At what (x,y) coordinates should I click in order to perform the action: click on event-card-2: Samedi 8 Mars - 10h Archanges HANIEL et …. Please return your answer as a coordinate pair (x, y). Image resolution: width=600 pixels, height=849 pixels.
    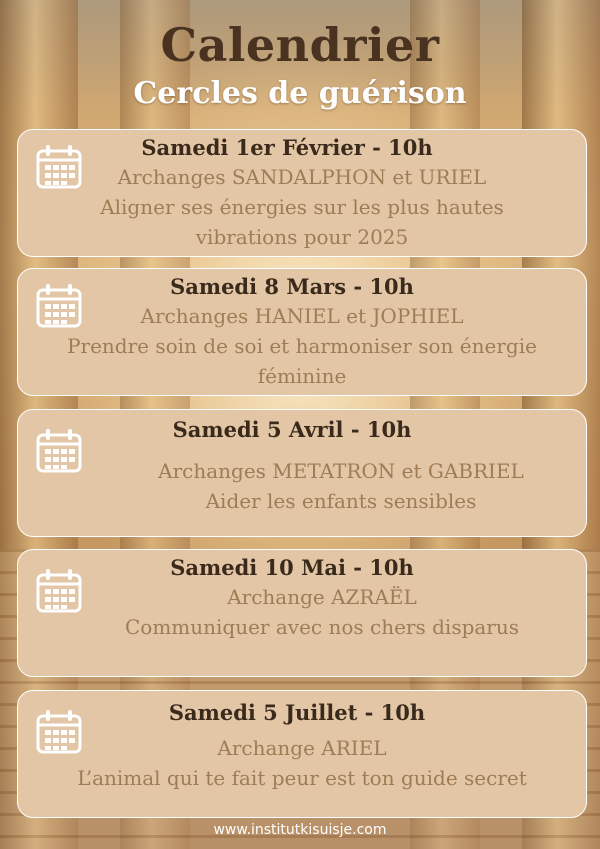
    Looking at the image, I should click on (302, 332).